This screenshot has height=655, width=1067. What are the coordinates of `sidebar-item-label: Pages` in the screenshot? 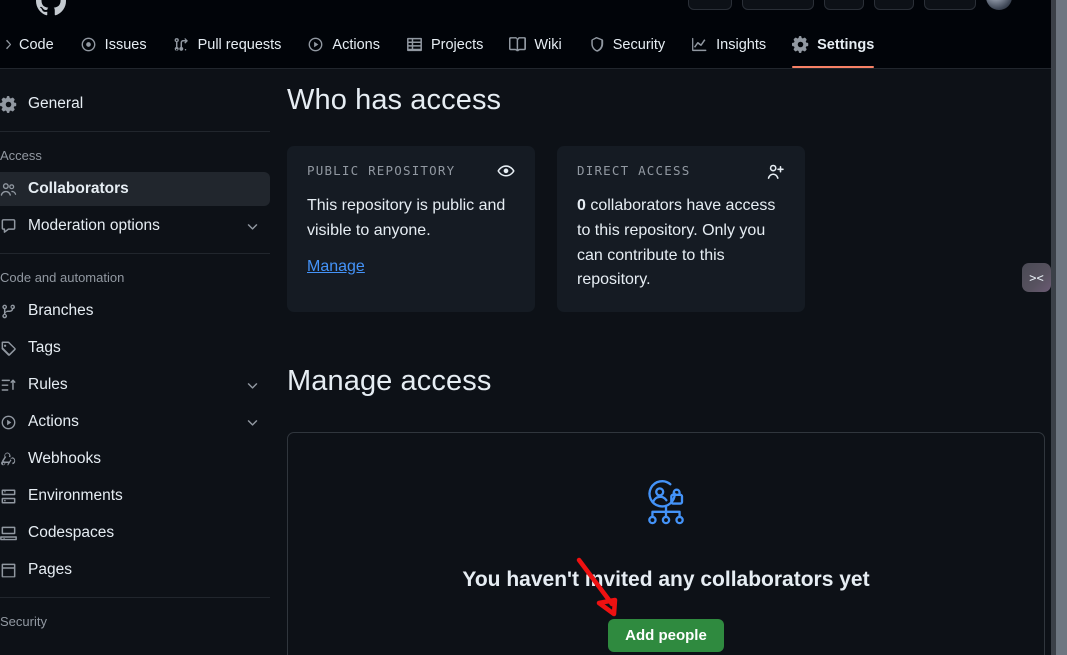 It's located at (50, 569).